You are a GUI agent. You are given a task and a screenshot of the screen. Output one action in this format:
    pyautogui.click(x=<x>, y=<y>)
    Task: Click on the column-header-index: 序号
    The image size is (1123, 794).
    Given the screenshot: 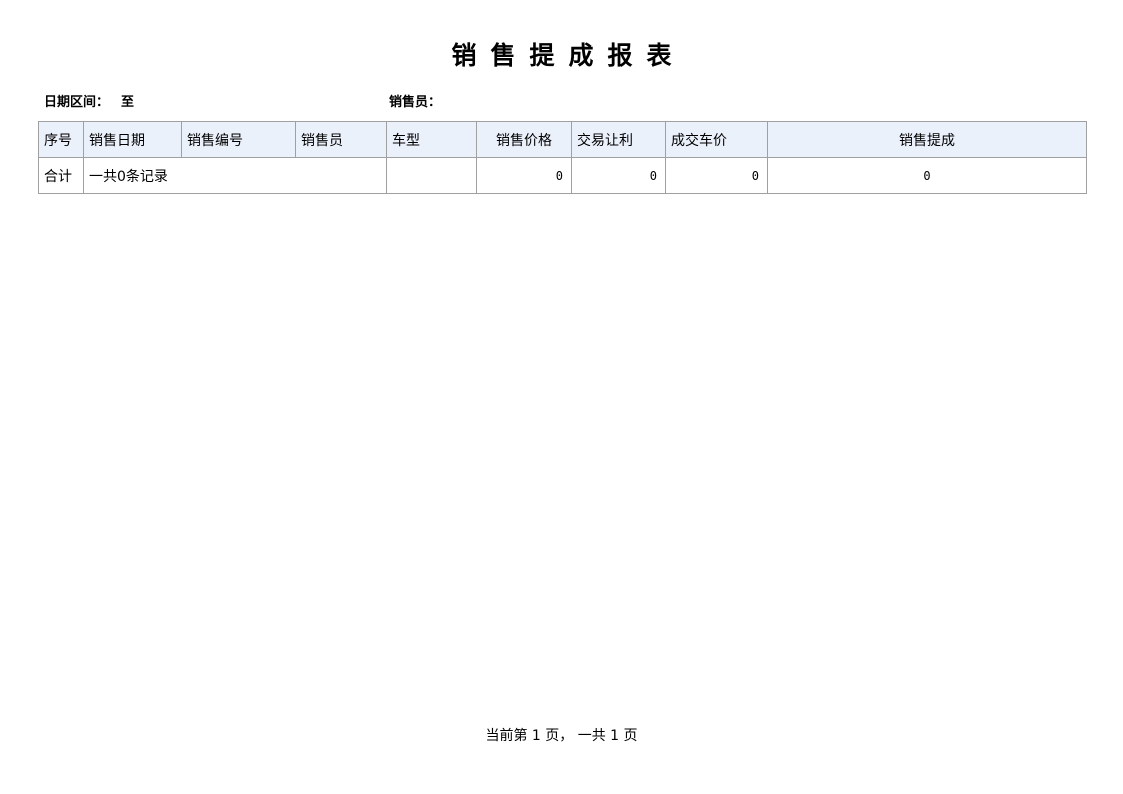 What is the action you would take?
    pyautogui.click(x=61, y=139)
    